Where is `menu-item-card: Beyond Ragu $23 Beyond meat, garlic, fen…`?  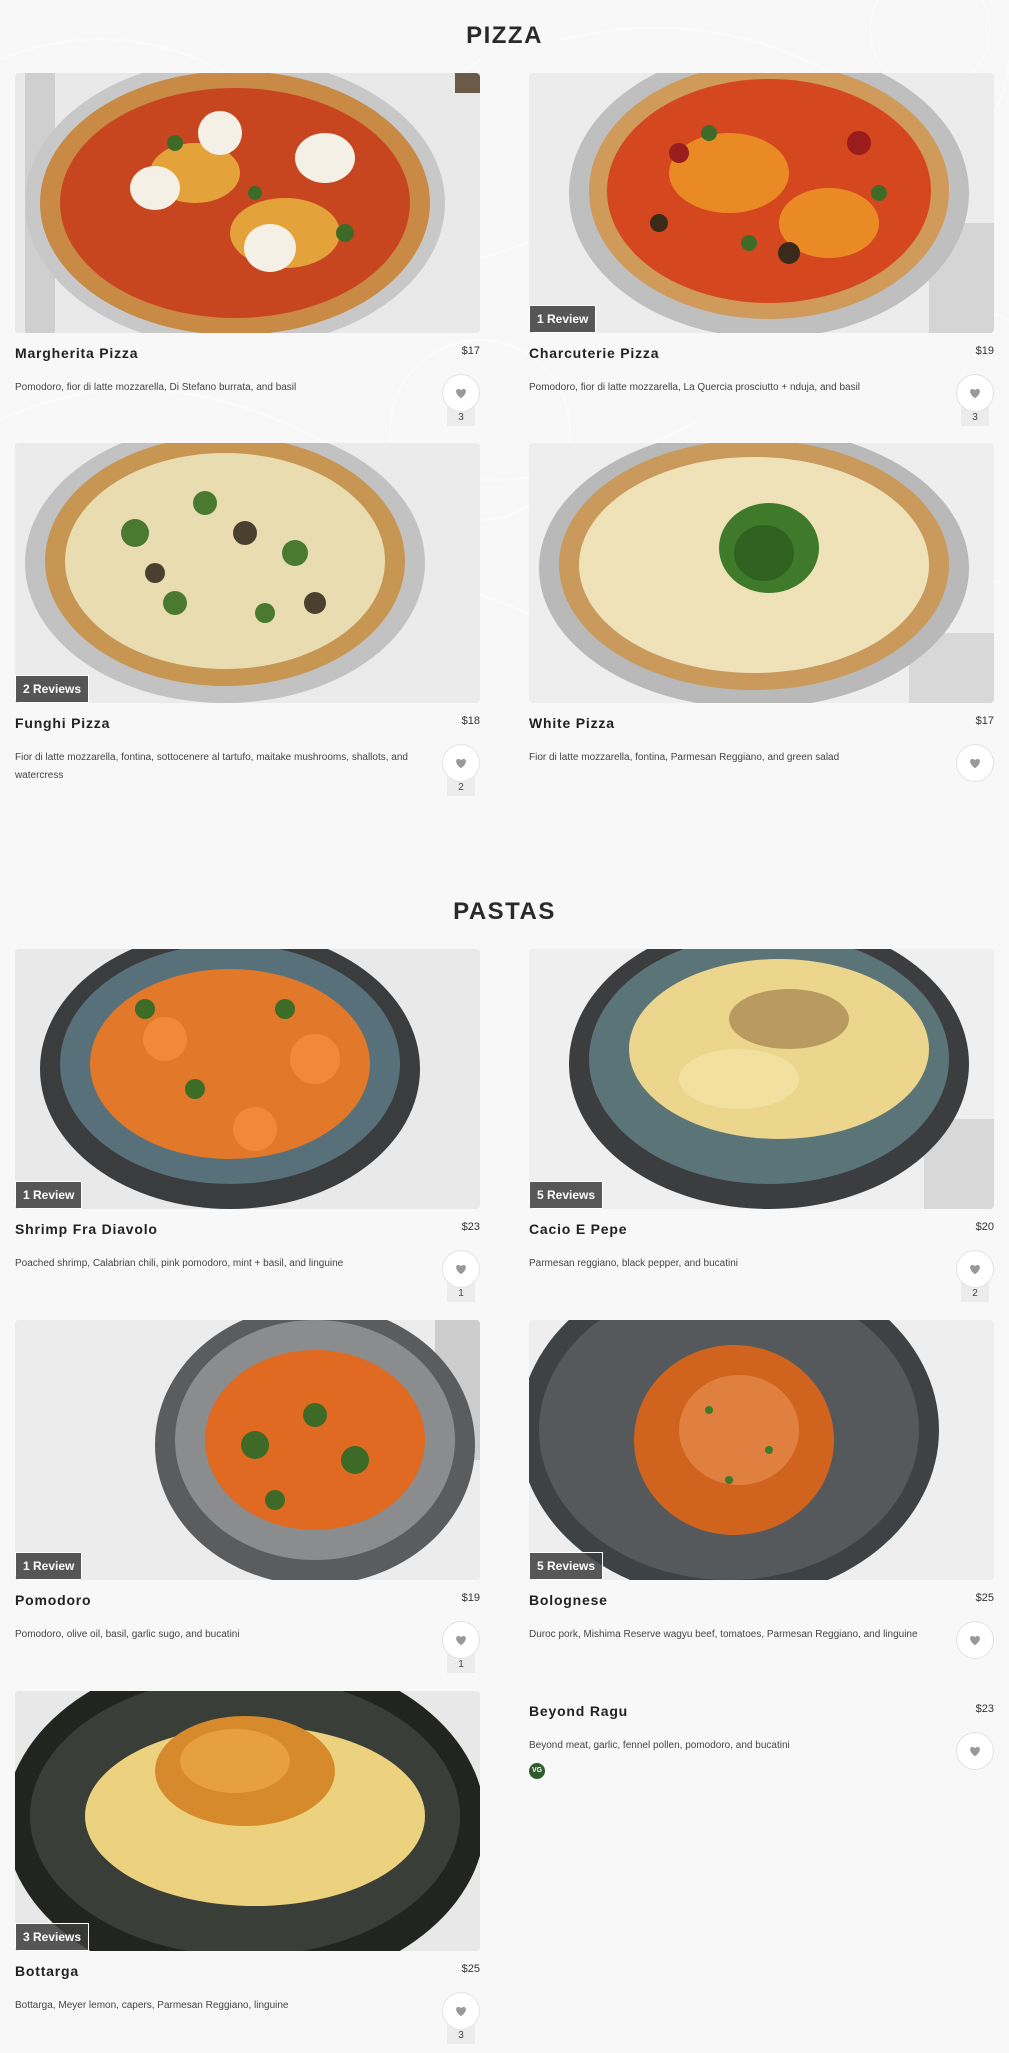 menu-item-card: Beyond Ragu $23 Beyond meat, garlic, fen… is located at coordinates (761, 1746).